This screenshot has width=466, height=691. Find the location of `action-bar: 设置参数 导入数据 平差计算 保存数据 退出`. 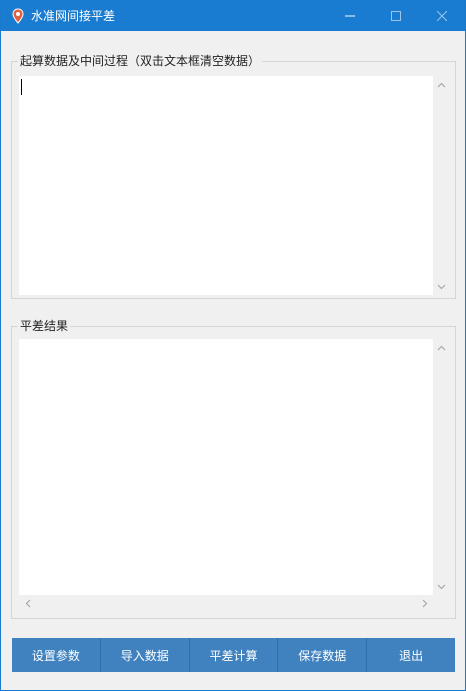

action-bar: 设置参数 导入数据 平差计算 保存数据 退出 is located at coordinates (233, 655).